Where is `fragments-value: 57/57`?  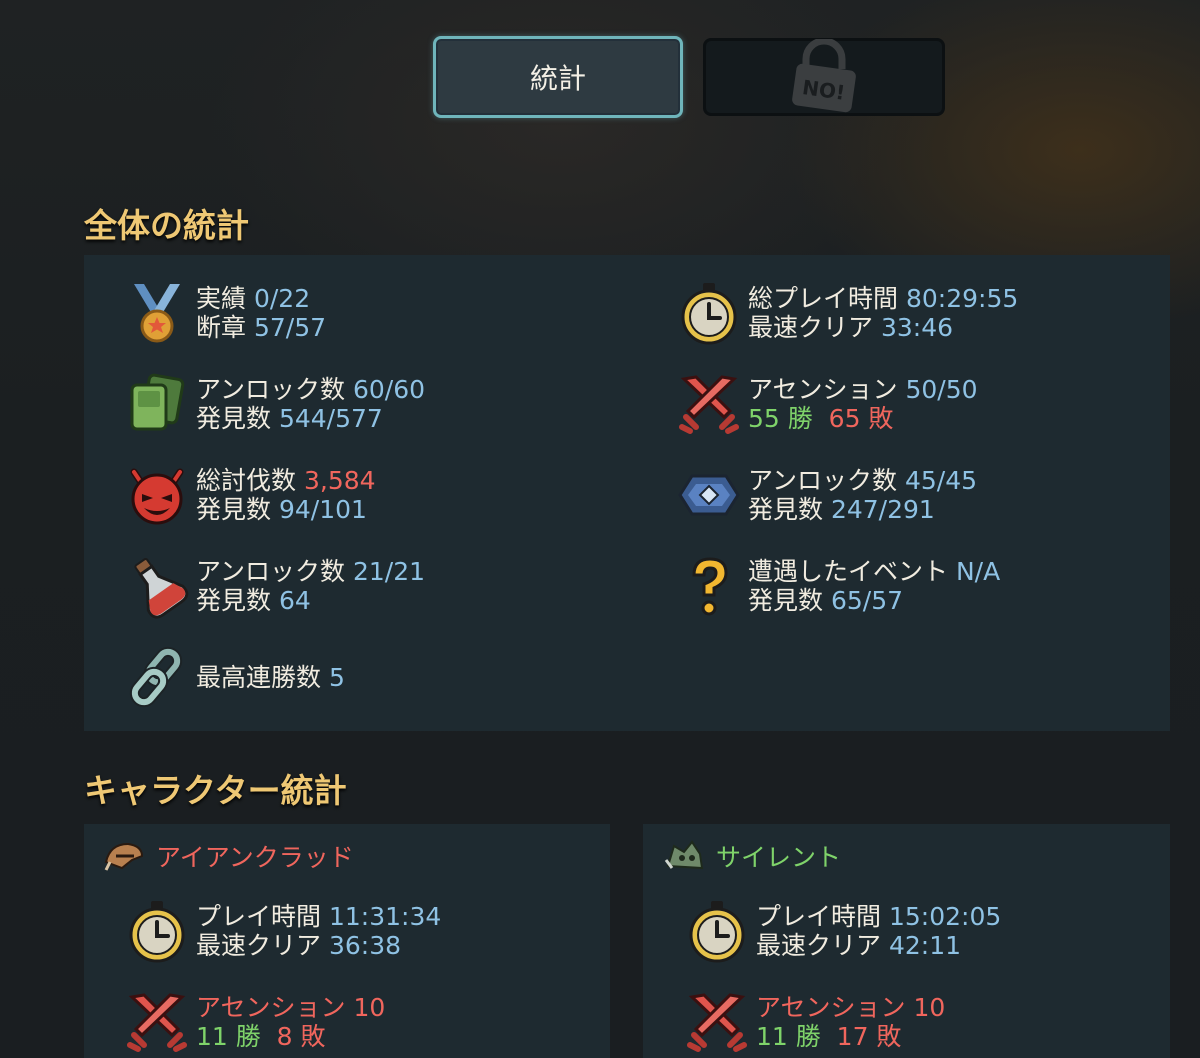
fragments-value: 57/57 is located at coordinates (290, 327).